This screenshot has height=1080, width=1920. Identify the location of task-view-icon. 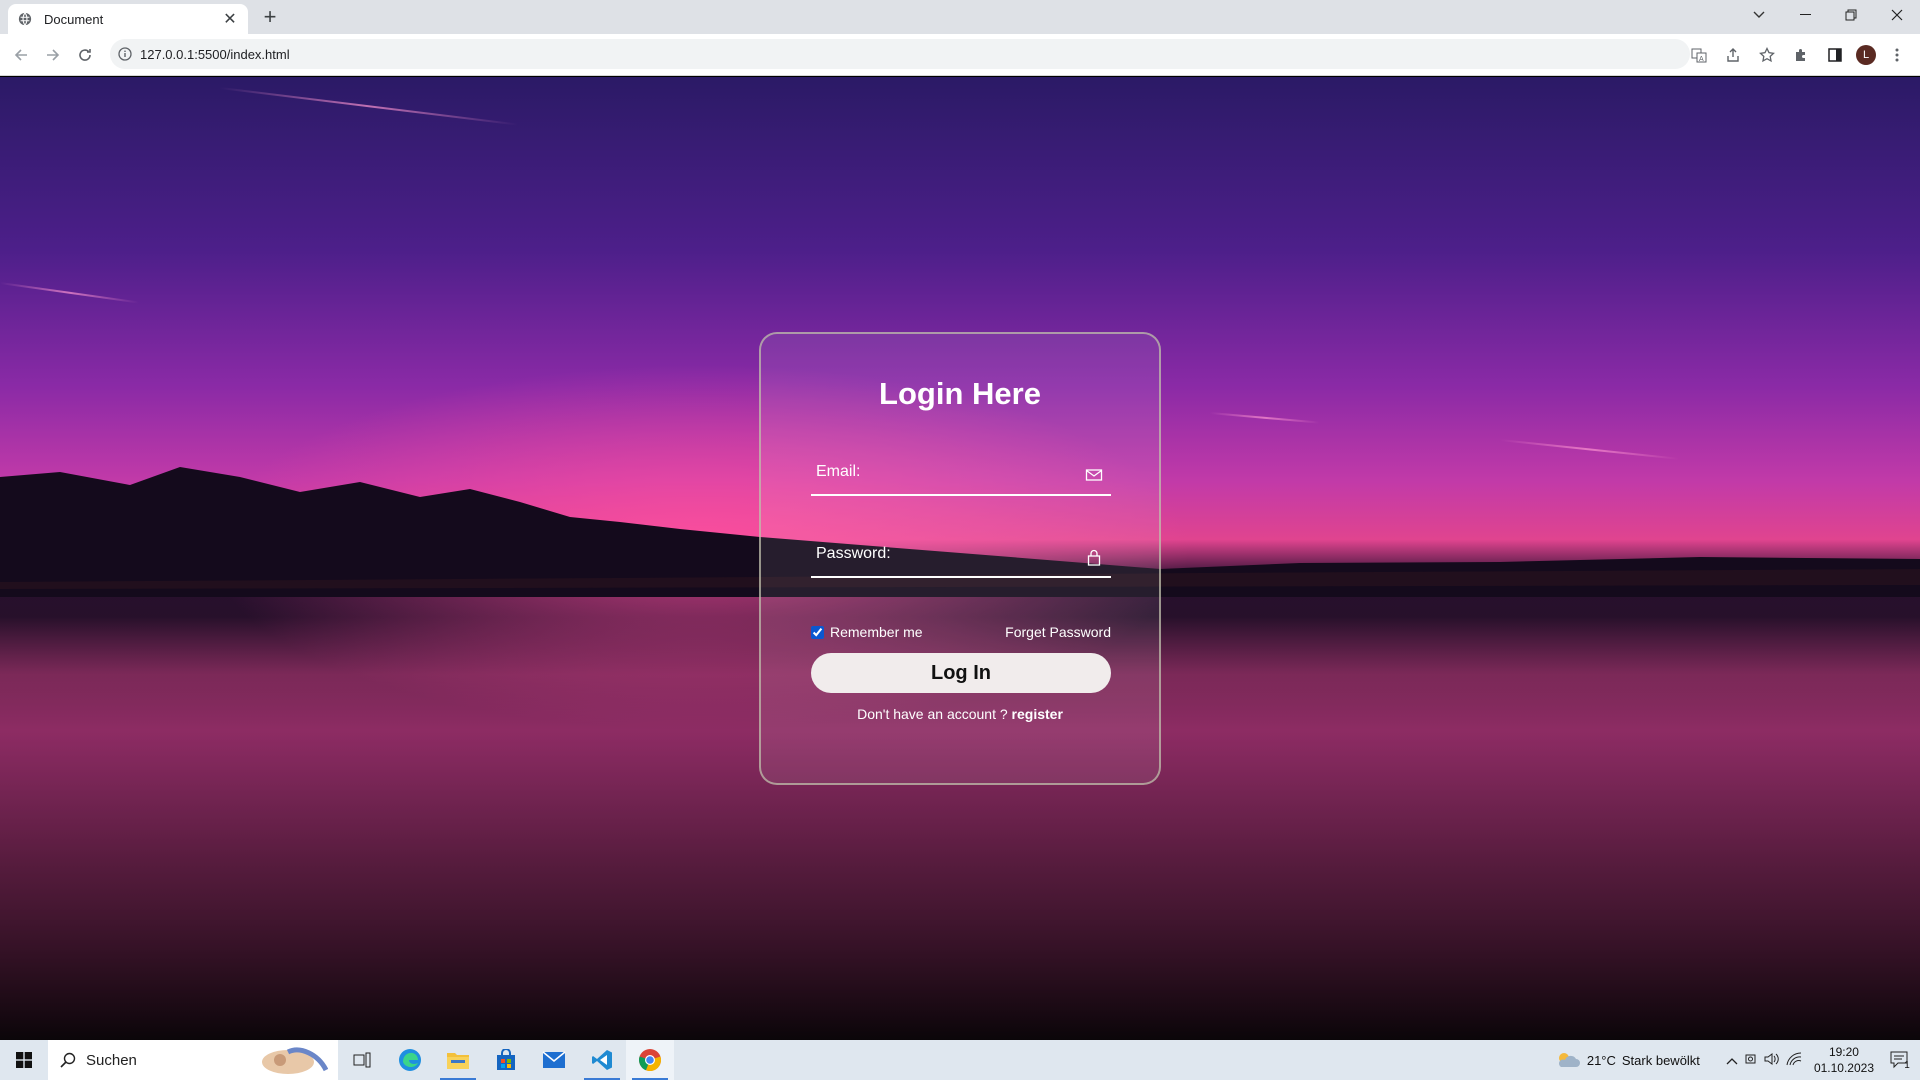
(362, 1060).